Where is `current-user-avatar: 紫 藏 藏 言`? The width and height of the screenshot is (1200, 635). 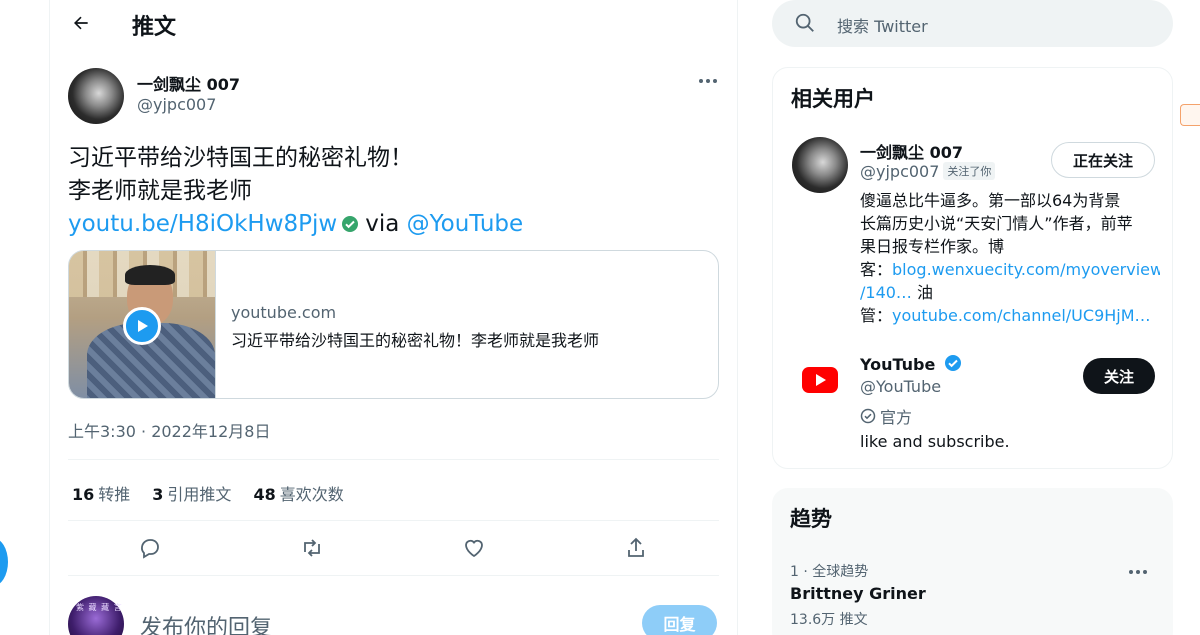 current-user-avatar: 紫 藏 藏 言 is located at coordinates (96, 615).